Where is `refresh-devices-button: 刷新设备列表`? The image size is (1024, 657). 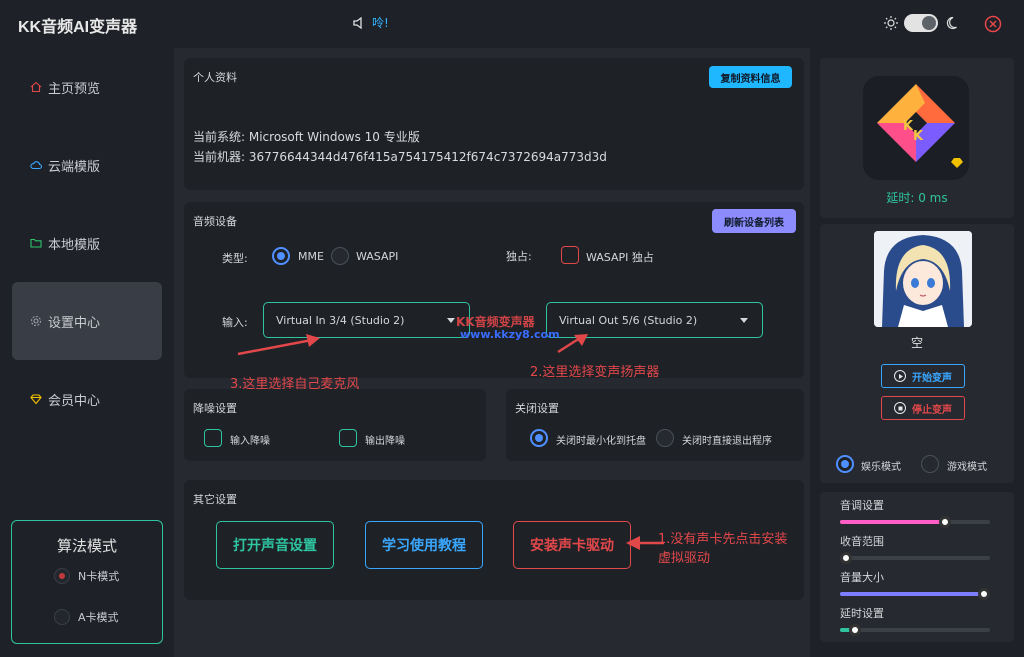 refresh-devices-button: 刷新设备列表 is located at coordinates (754, 221).